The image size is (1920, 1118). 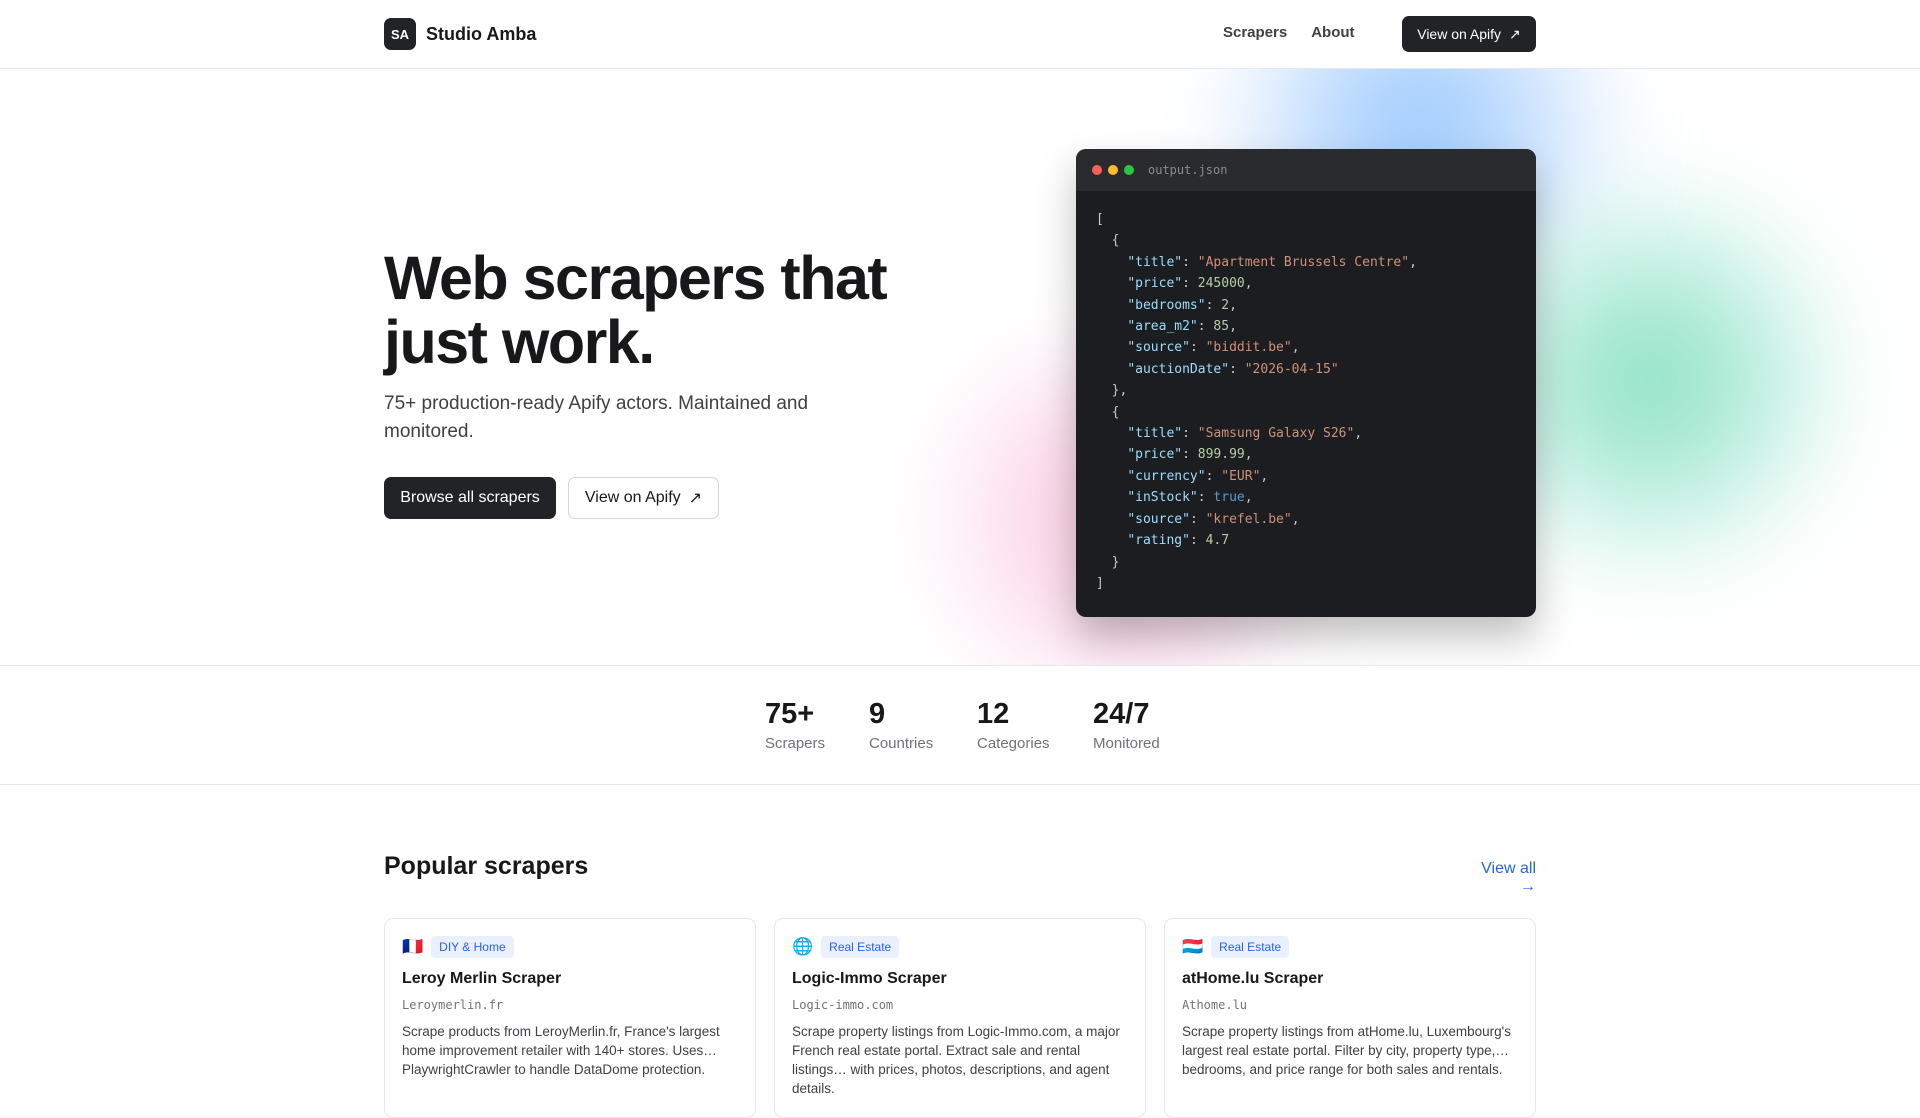 I want to click on stat-categories: 12 Categories, so click(x=1013, y=725).